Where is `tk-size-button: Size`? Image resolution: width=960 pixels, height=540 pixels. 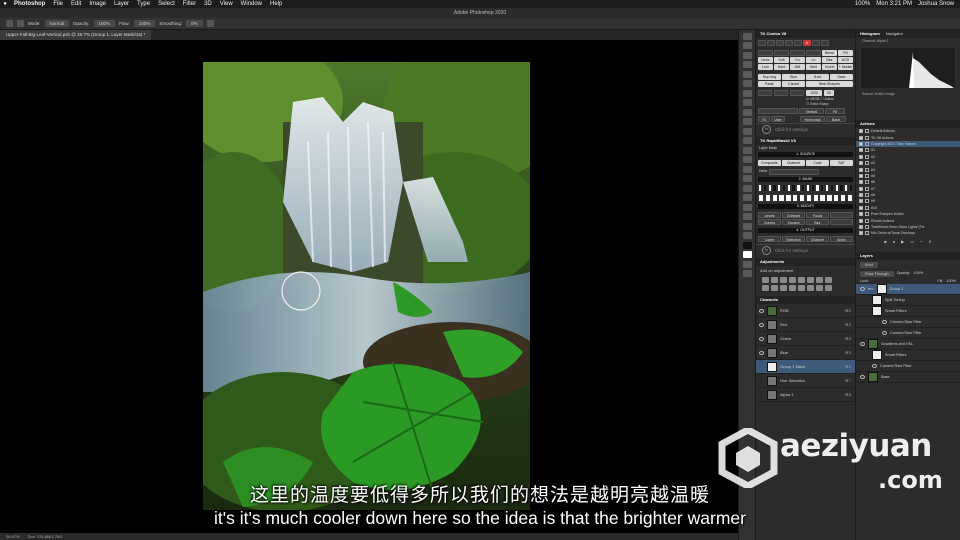 tk-size-button: Size is located at coordinates (793, 77).